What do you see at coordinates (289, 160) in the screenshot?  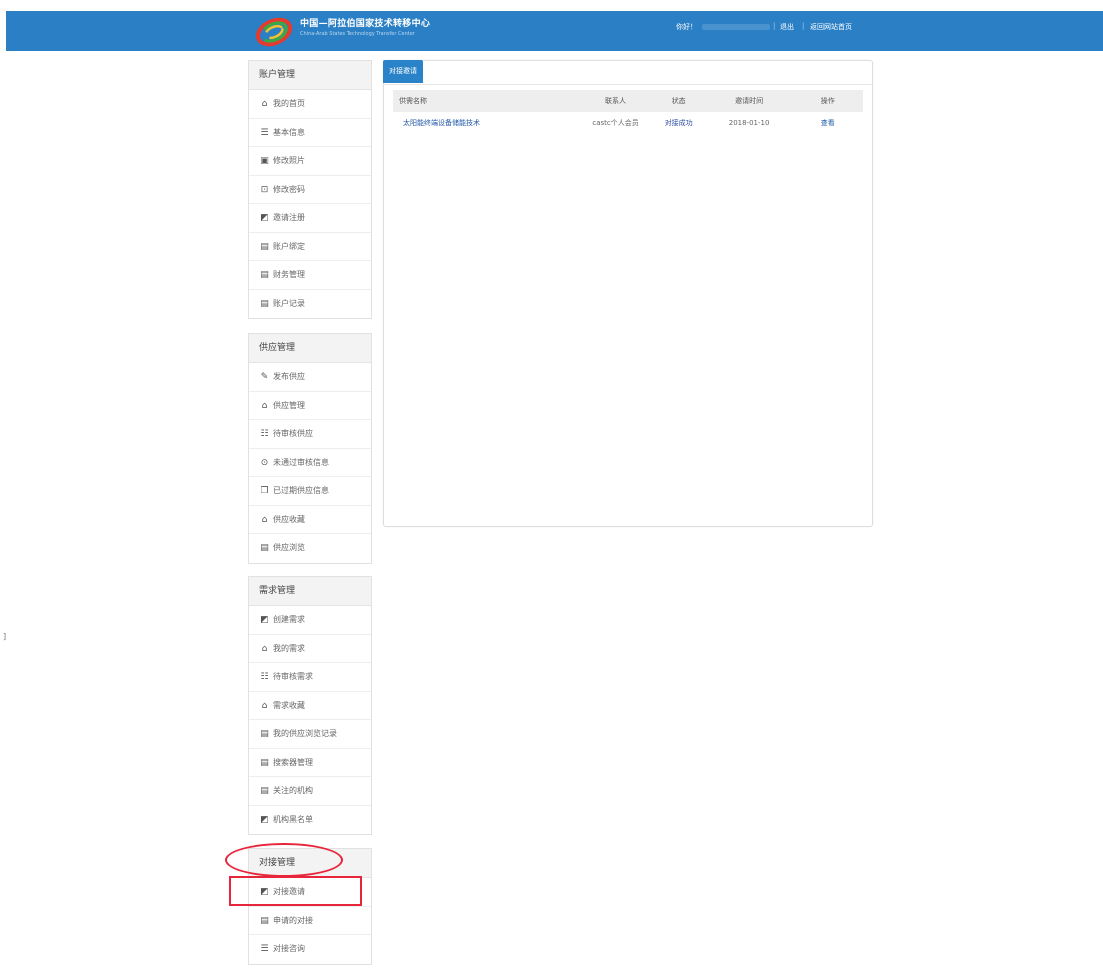 I see `sidebar-item-label: 修改照片` at bounding box center [289, 160].